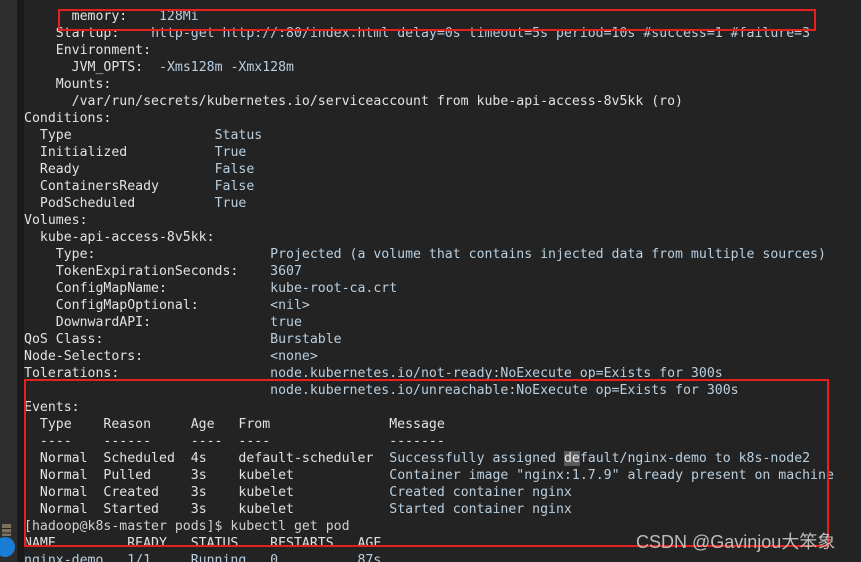  I want to click on terminal-line: Type Status, so click(151, 136).